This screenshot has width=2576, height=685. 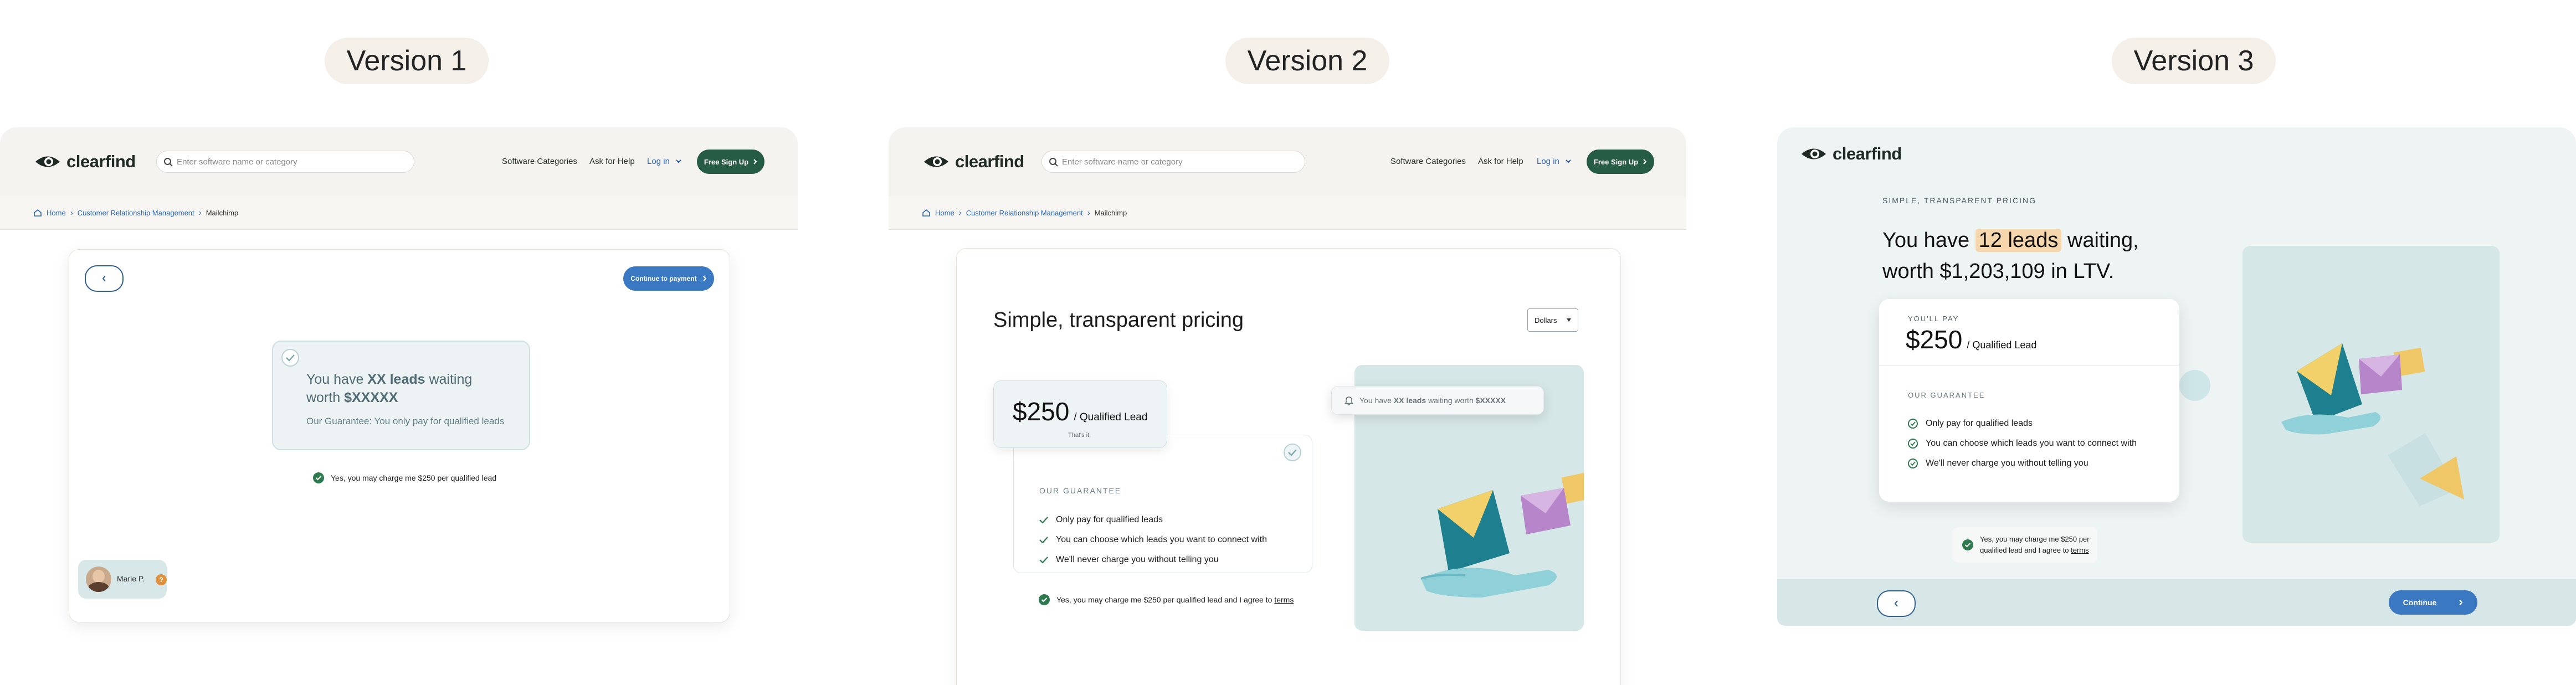 What do you see at coordinates (38, 213) in the screenshot?
I see `home-icon` at bounding box center [38, 213].